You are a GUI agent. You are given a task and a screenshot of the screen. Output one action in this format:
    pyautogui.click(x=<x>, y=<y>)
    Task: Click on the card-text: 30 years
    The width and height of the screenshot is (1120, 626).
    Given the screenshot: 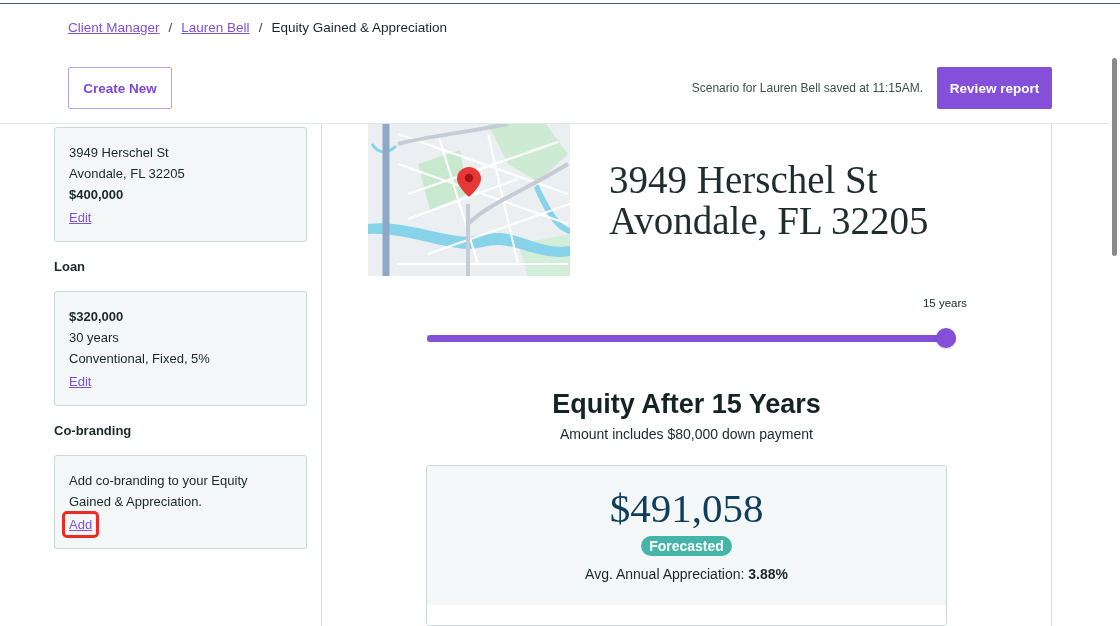 What is the action you would take?
    pyautogui.click(x=94, y=338)
    